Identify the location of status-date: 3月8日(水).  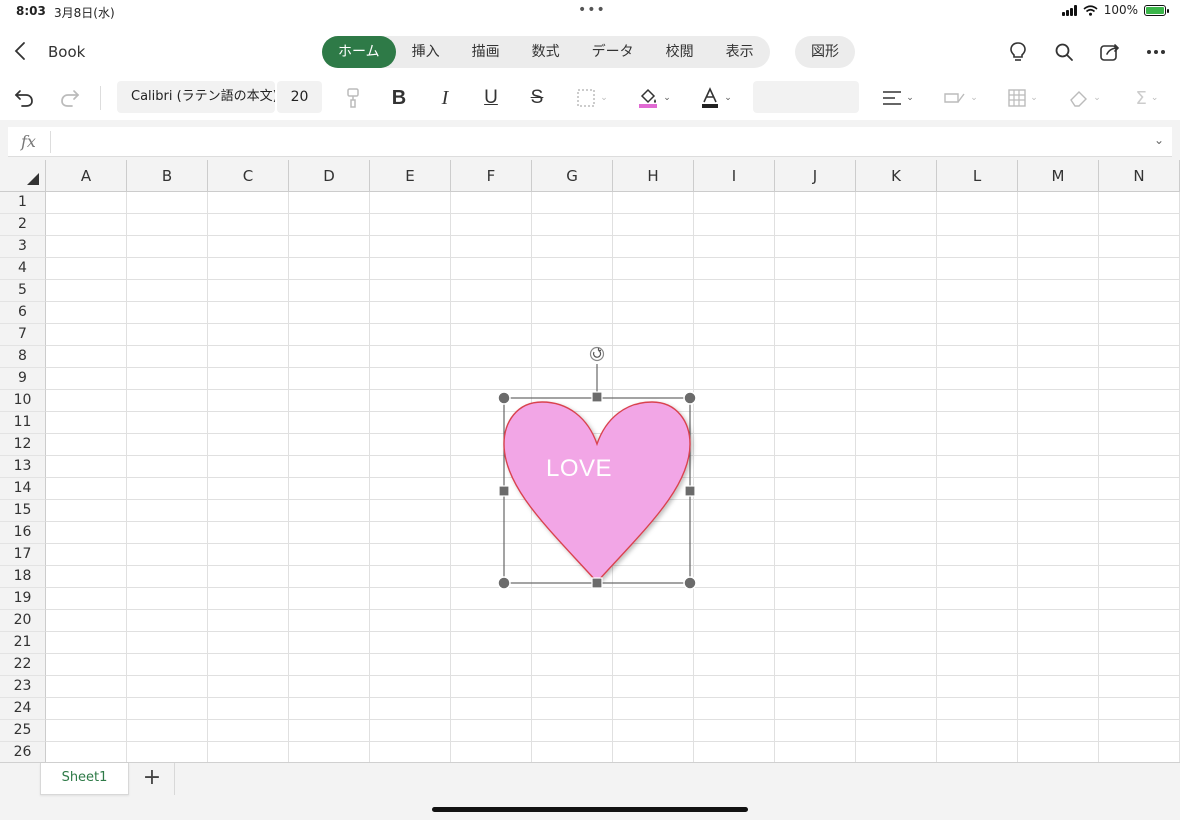
(84, 13).